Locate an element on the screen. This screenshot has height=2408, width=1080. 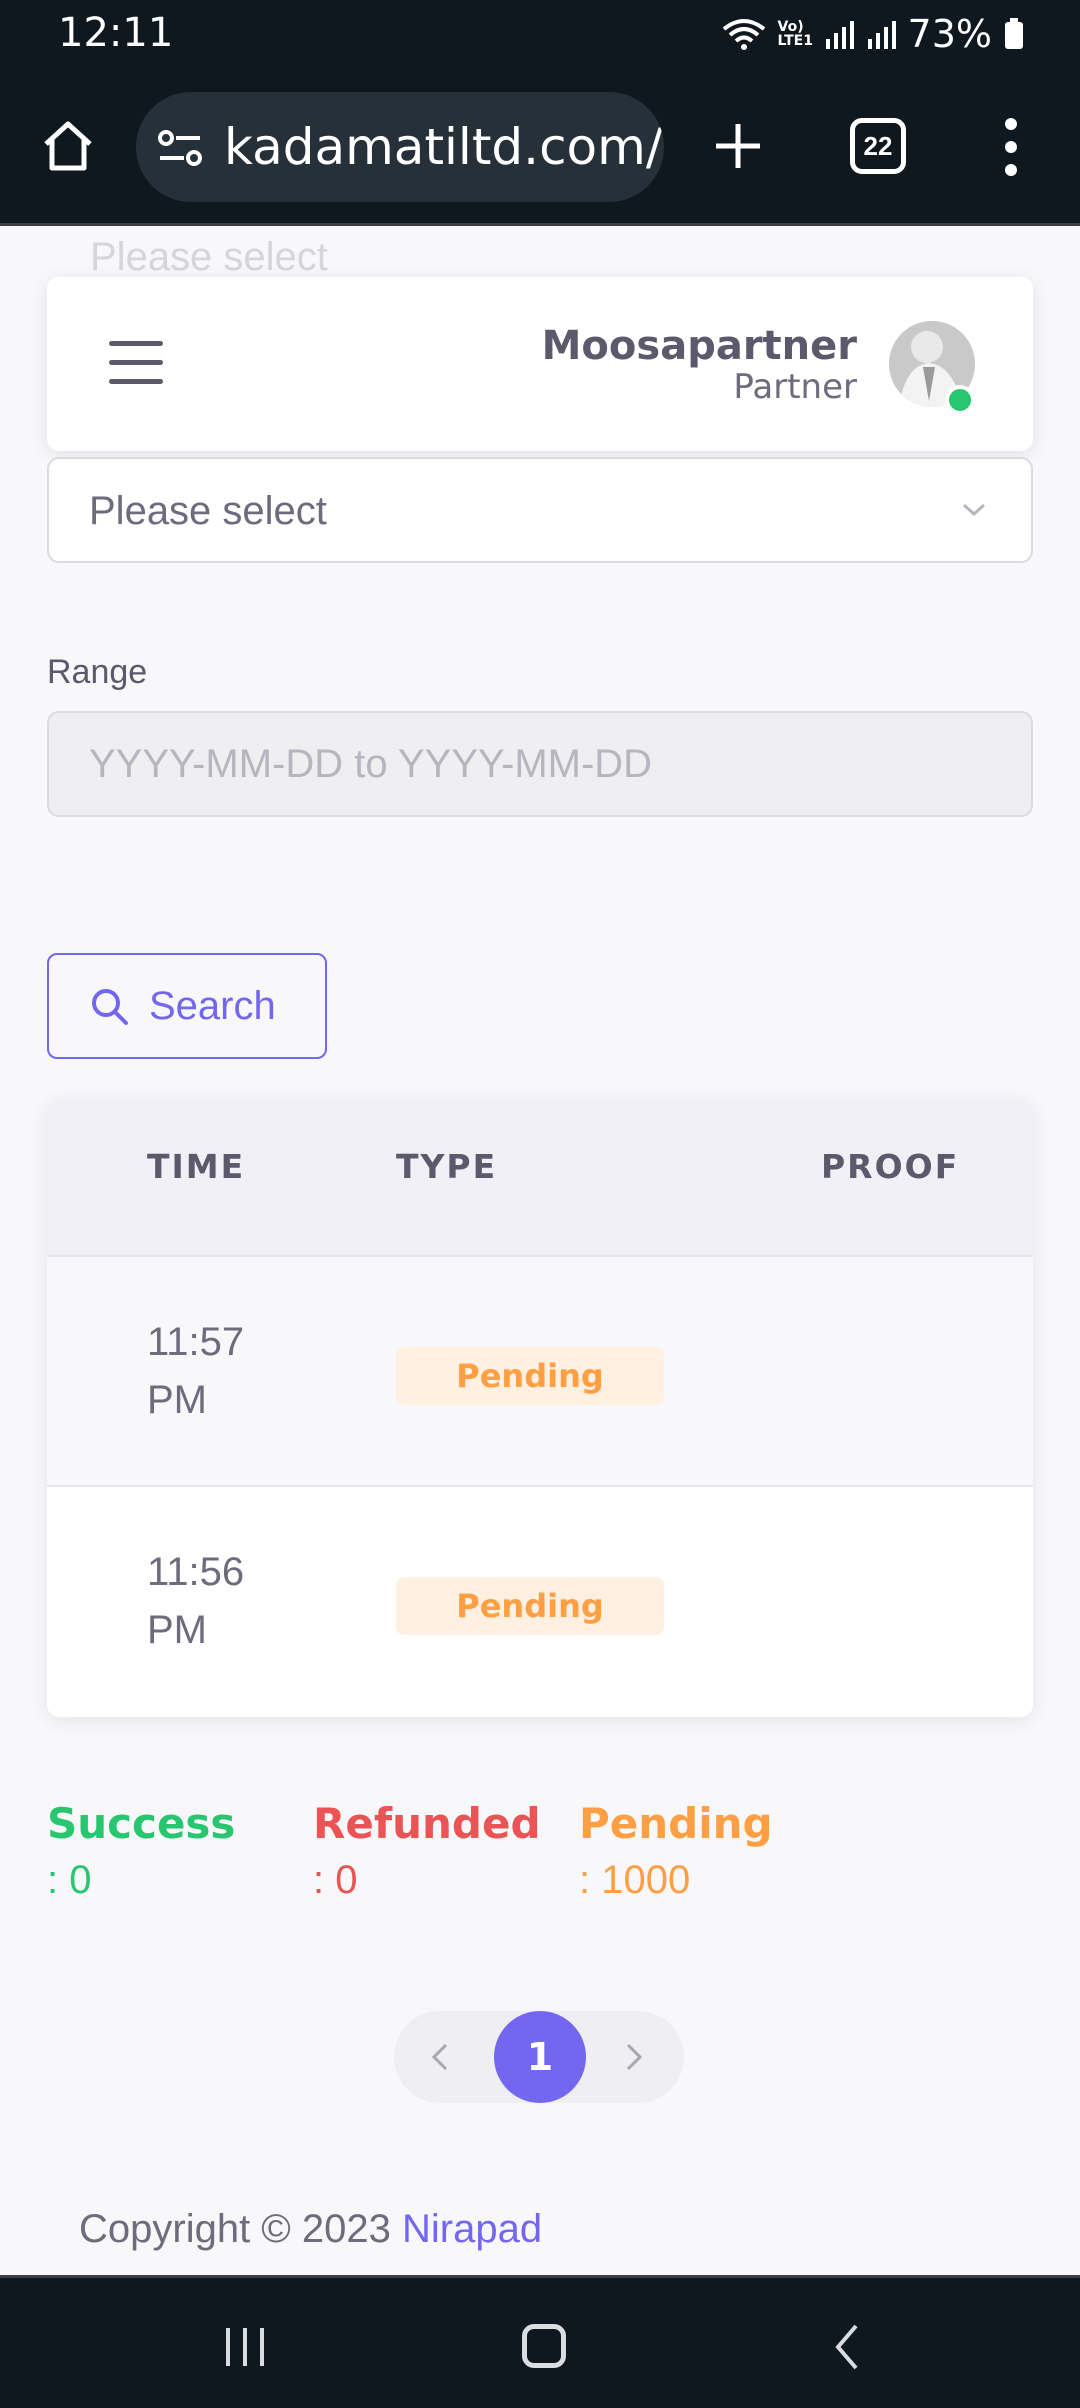
stat-pending-label: Pending is located at coordinates (676, 1823).